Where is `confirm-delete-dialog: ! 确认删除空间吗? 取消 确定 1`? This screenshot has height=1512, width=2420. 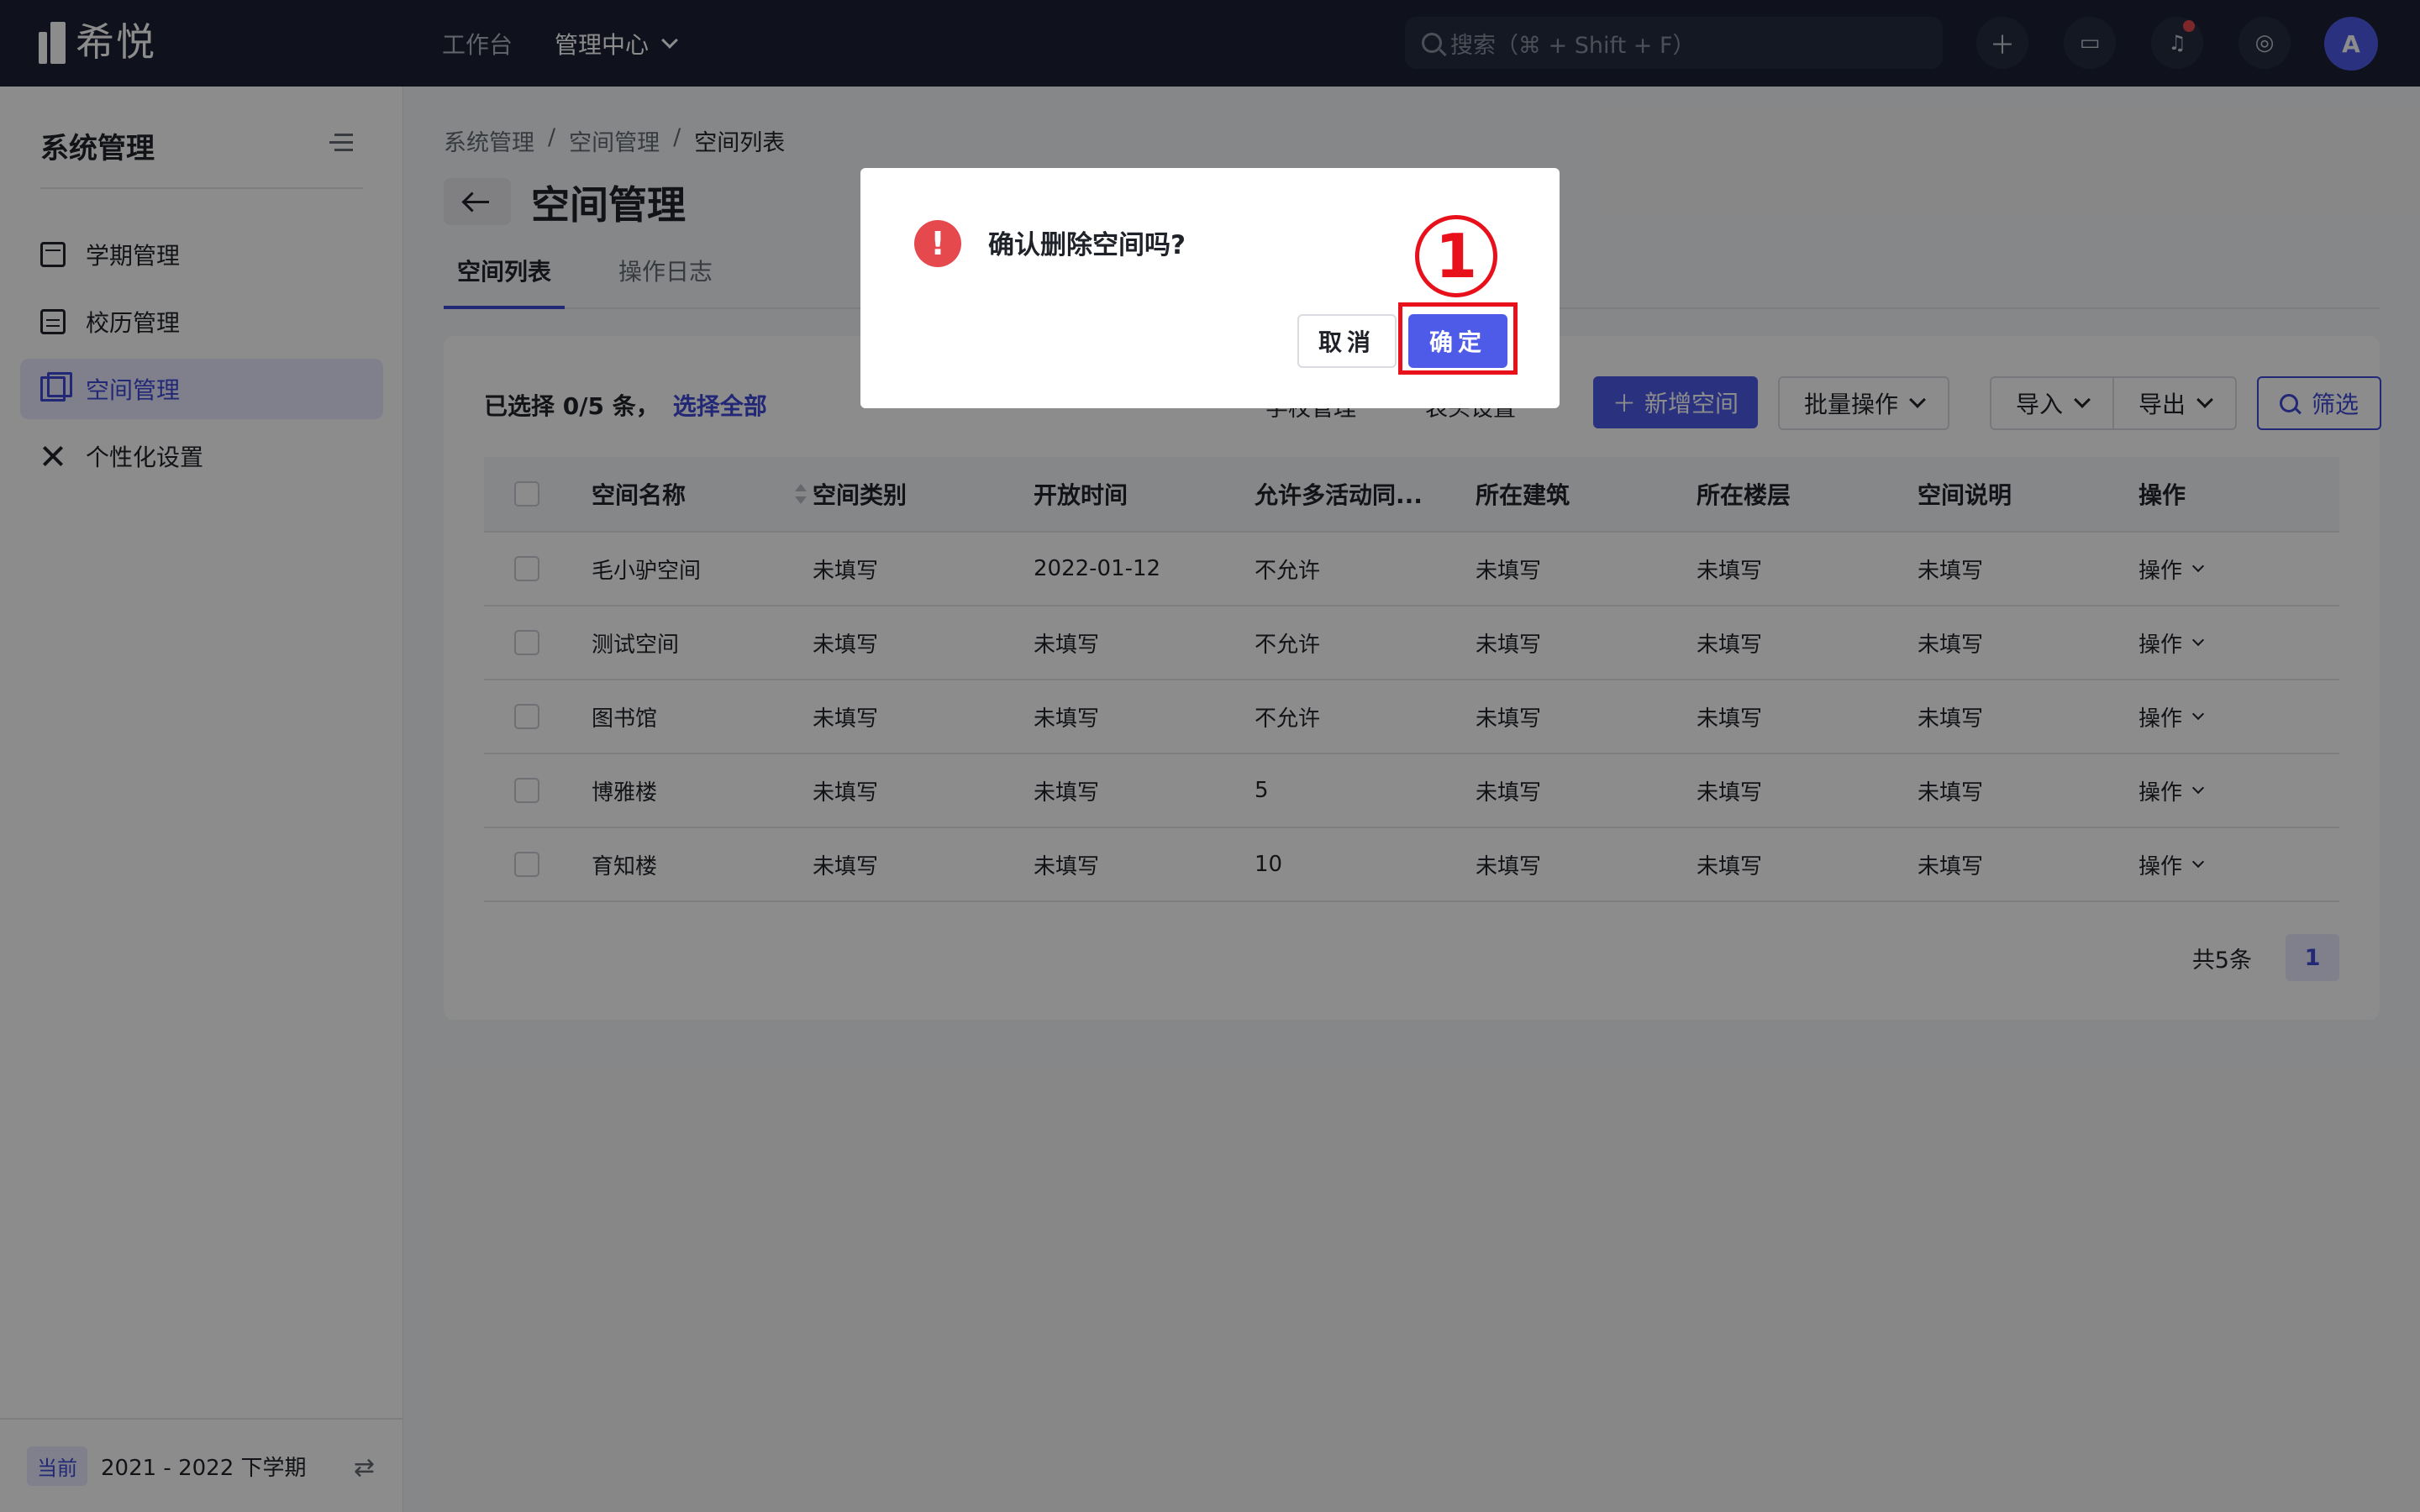 confirm-delete-dialog: ! 确认删除空间吗? 取消 确定 1 is located at coordinates (1210, 288).